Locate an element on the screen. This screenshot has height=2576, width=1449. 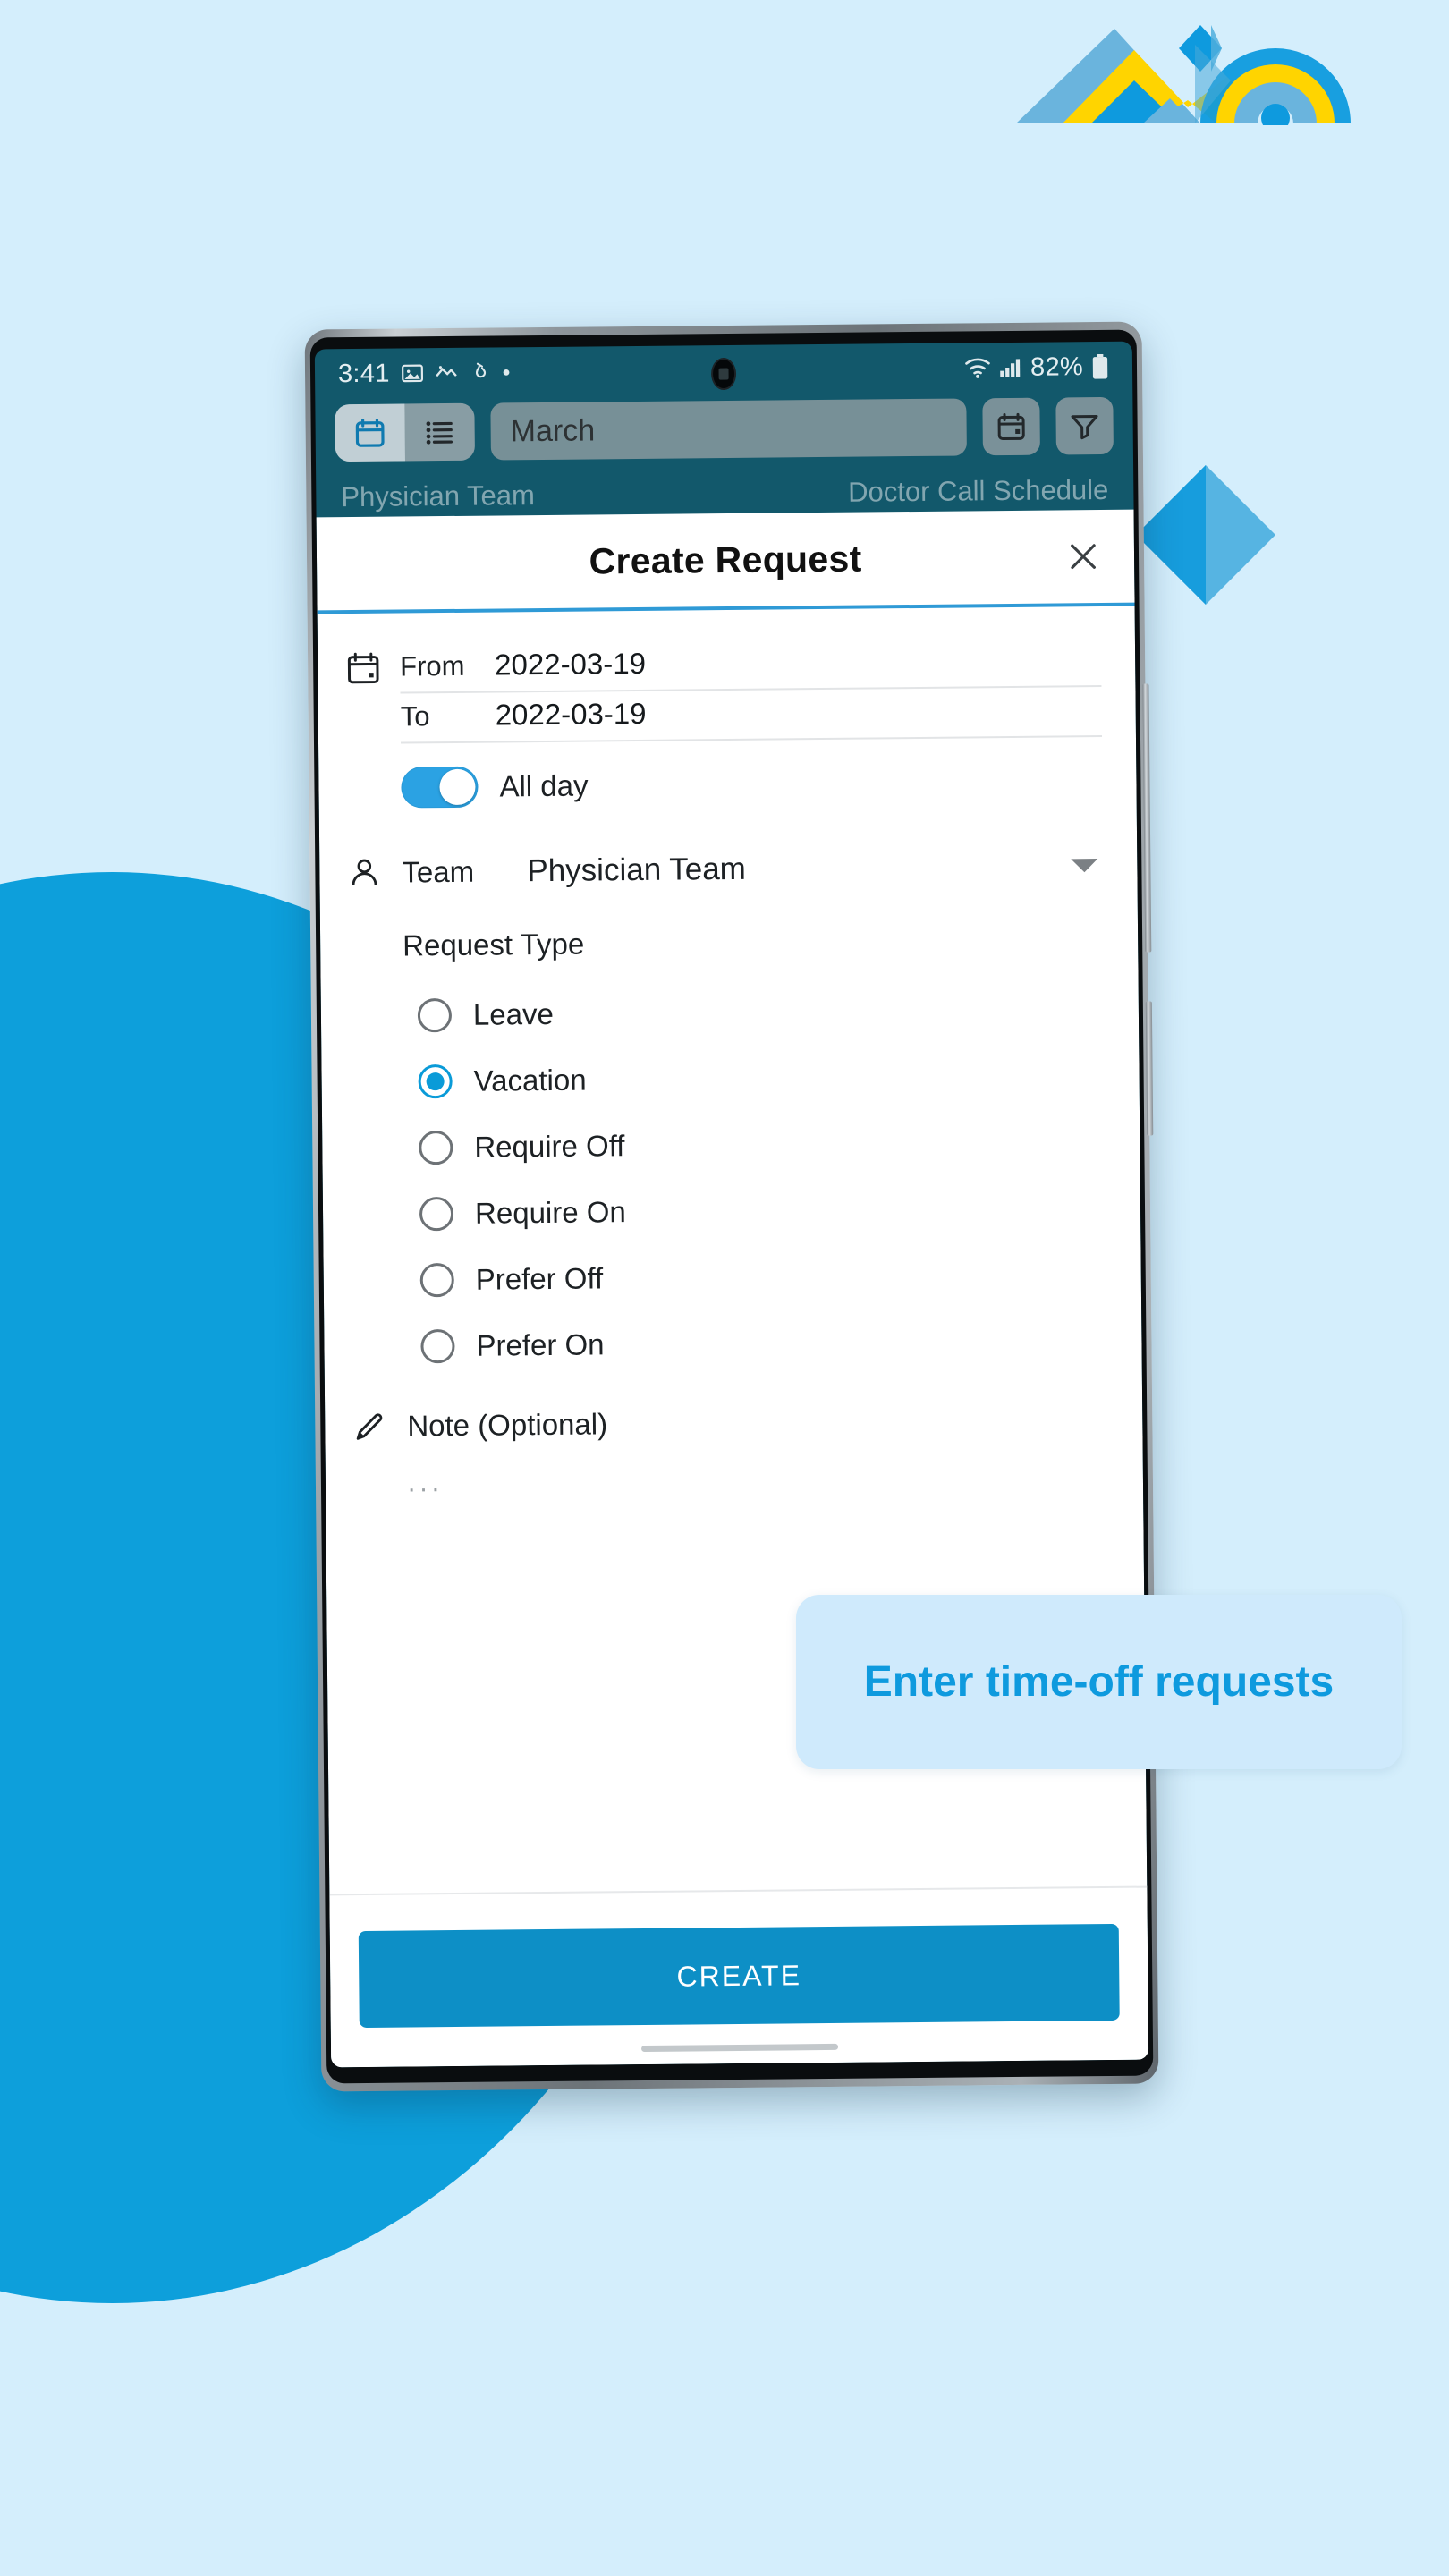
volume-button is located at coordinates (1147, 818).